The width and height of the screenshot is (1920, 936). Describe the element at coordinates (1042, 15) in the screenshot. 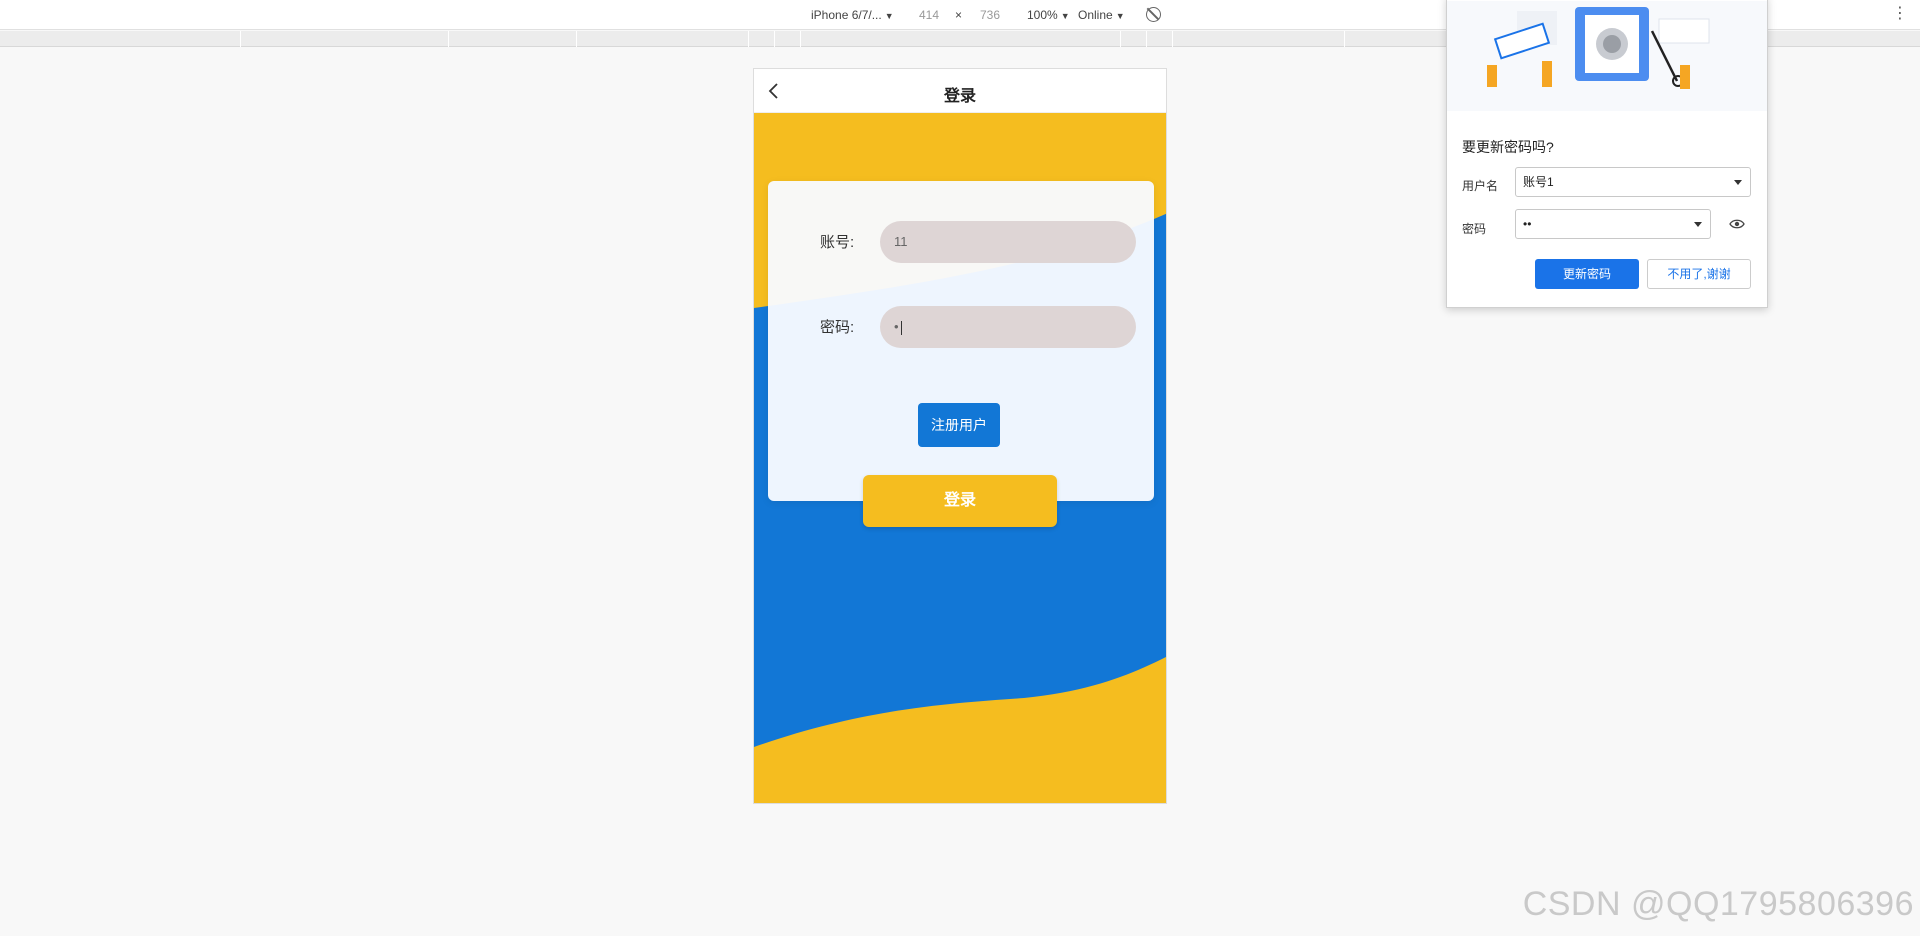

I see `zoom-value: 100%` at that location.